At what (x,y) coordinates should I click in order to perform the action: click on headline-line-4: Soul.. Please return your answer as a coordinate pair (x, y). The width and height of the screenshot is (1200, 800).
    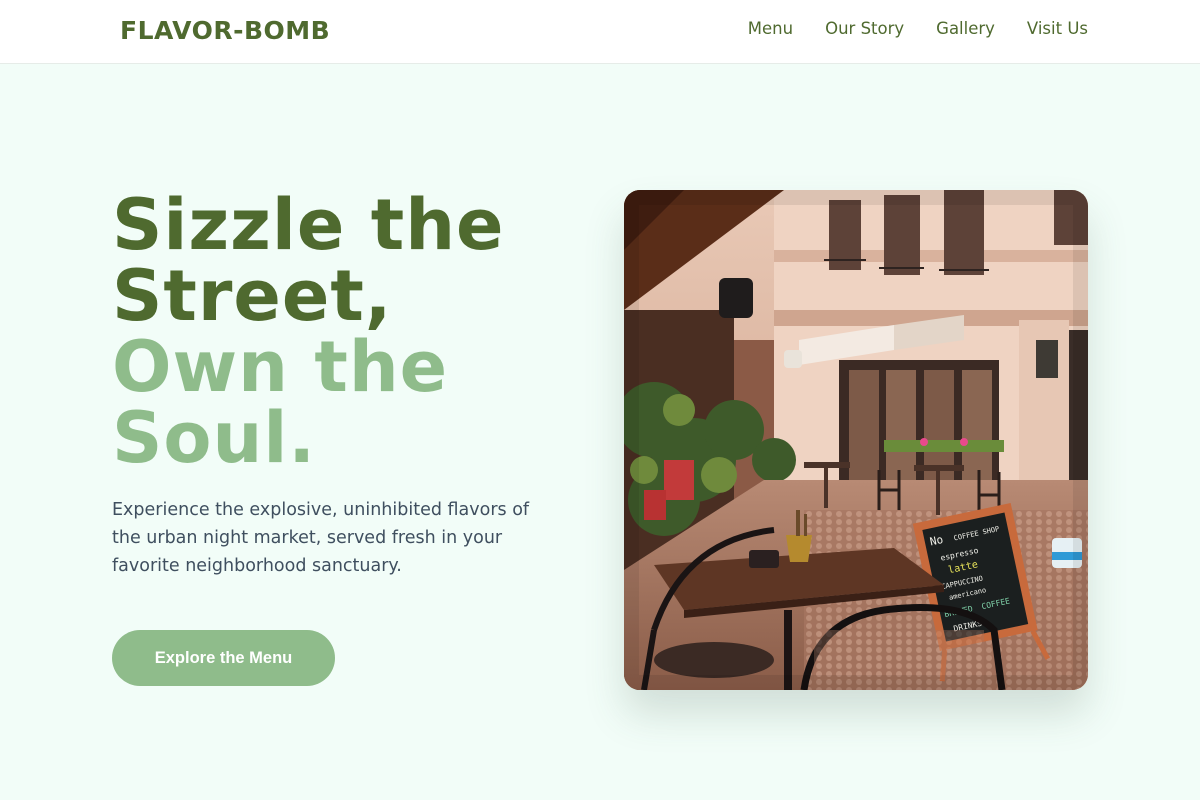
    Looking at the image, I should click on (214, 438).